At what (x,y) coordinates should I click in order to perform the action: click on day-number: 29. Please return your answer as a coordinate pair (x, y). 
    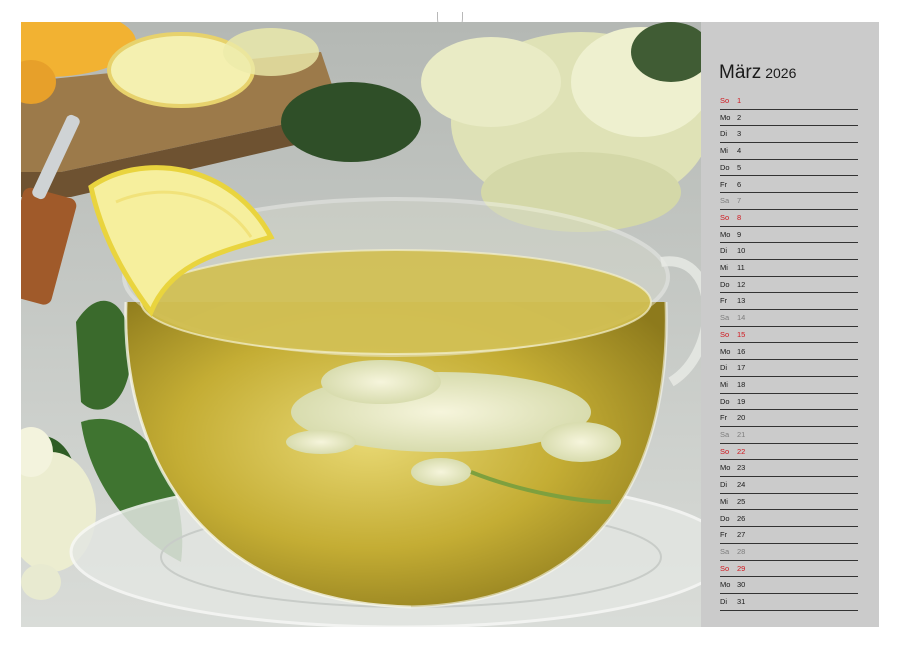
    Looking at the image, I should click on (741, 568).